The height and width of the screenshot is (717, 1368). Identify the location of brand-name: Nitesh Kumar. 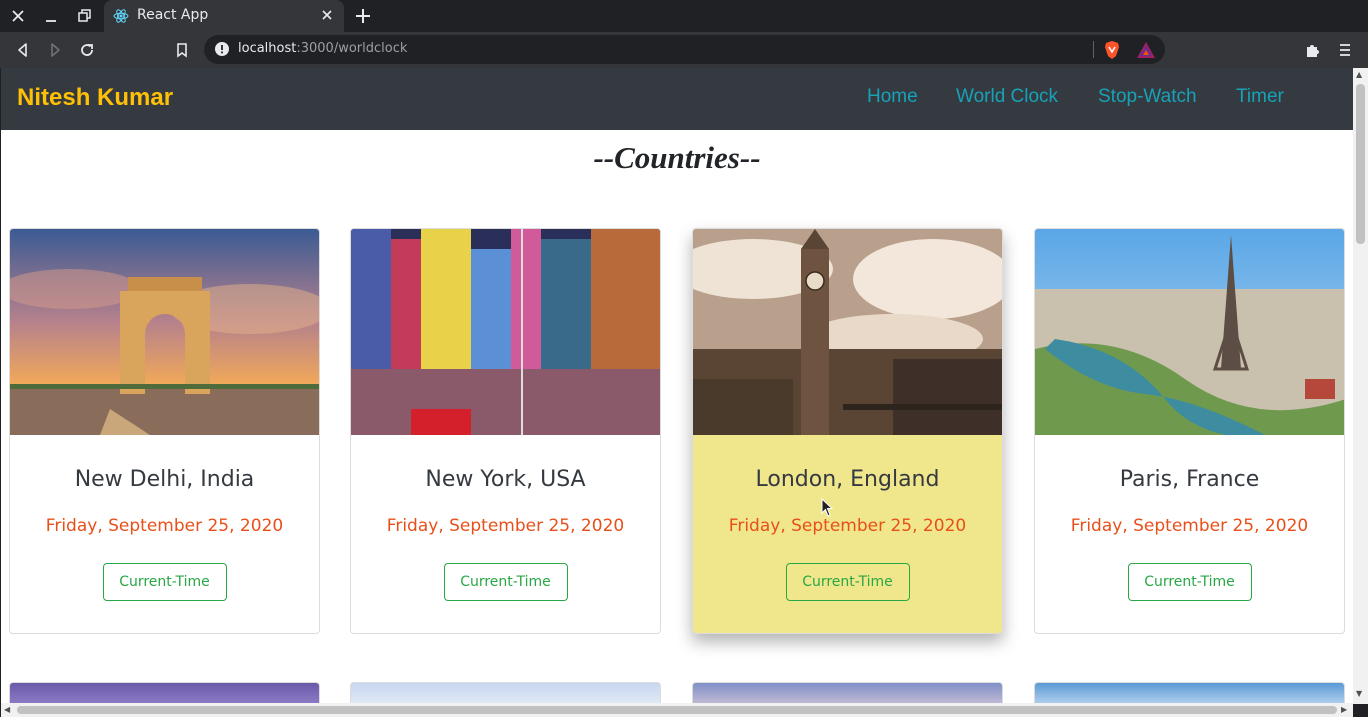
(95, 98).